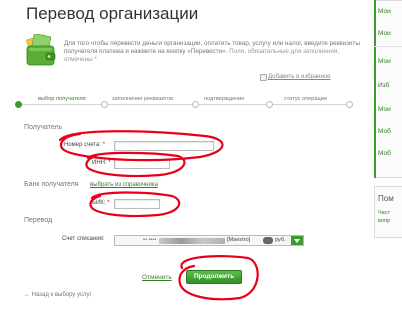 The width and height of the screenshot is (402, 320). Describe the element at coordinates (112, 13) in the screenshot. I see `page-title: Перевод организации` at that location.